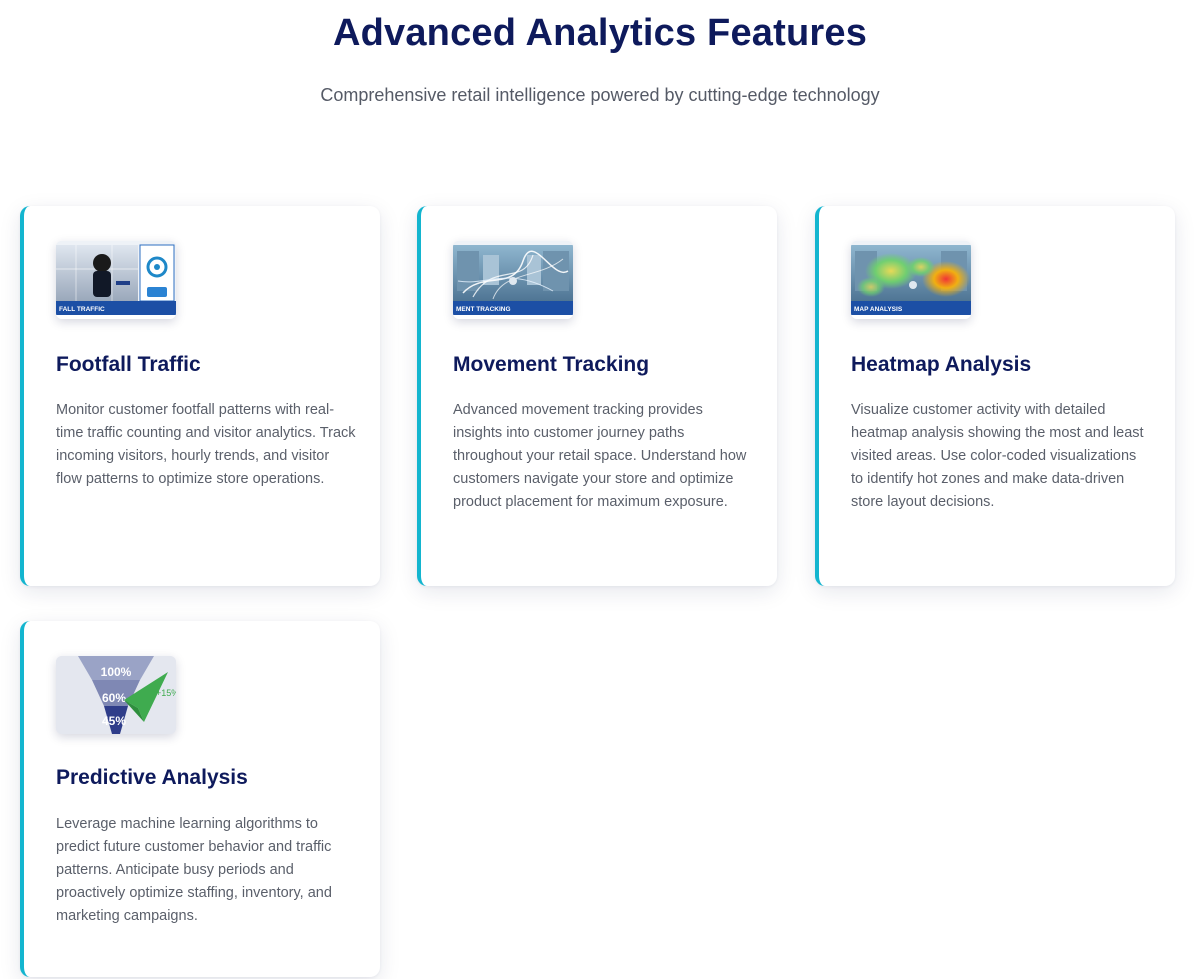  What do you see at coordinates (116, 672) in the screenshot?
I see `funnel-label-top: 100%` at bounding box center [116, 672].